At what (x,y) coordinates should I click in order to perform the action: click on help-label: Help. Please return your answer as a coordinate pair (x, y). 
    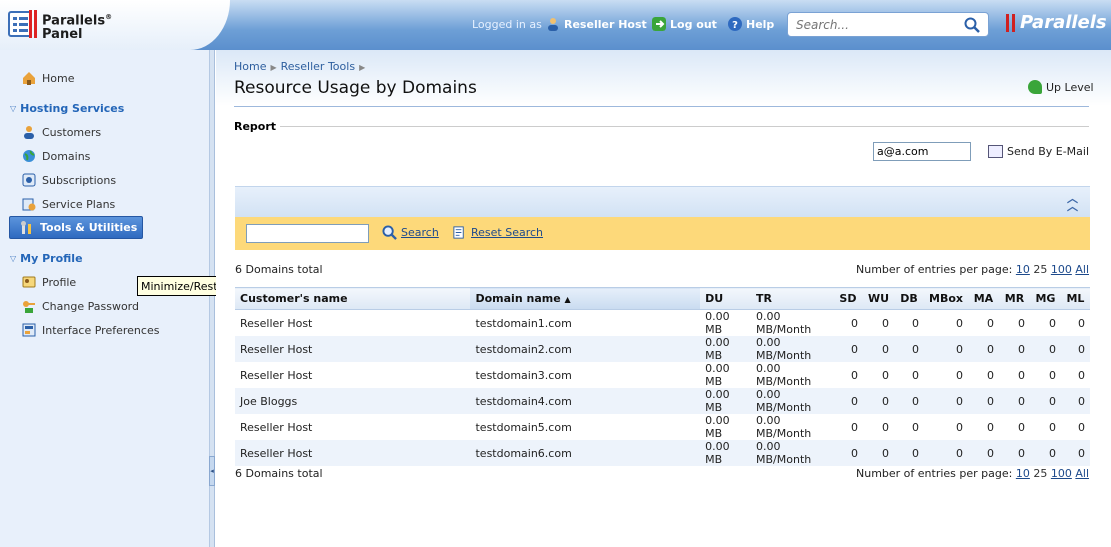
    Looking at the image, I should click on (760, 24).